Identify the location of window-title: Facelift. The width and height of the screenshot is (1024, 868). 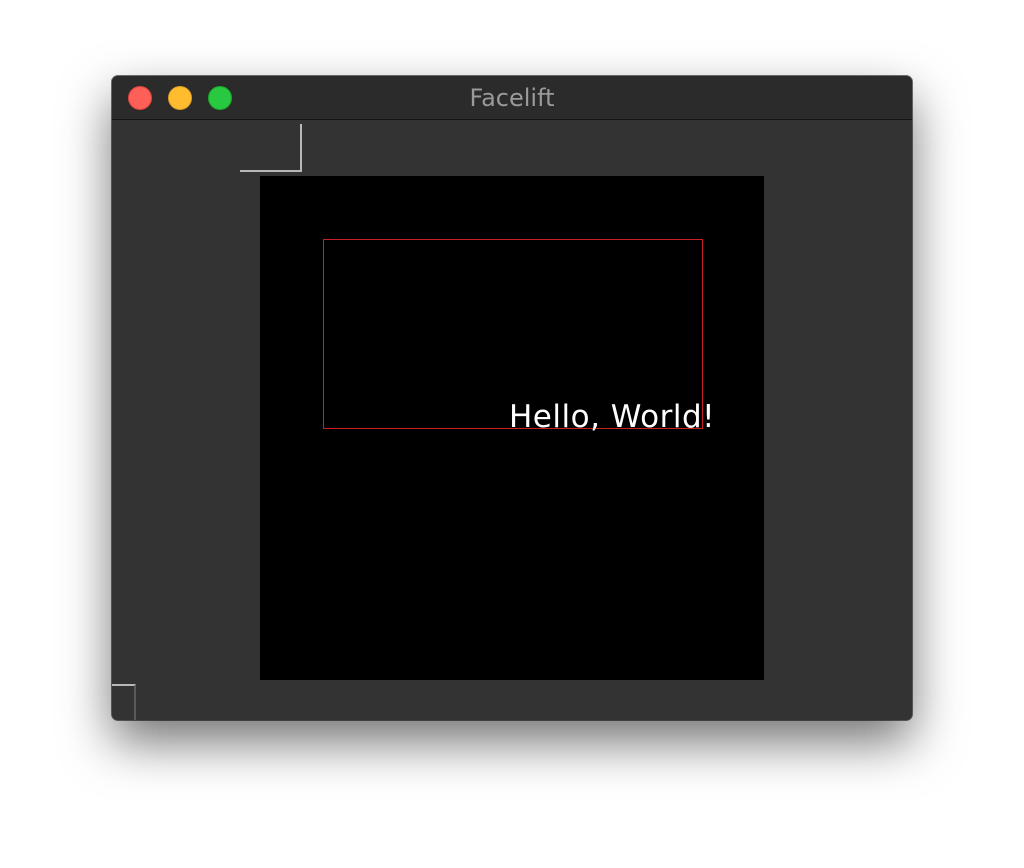
(512, 98).